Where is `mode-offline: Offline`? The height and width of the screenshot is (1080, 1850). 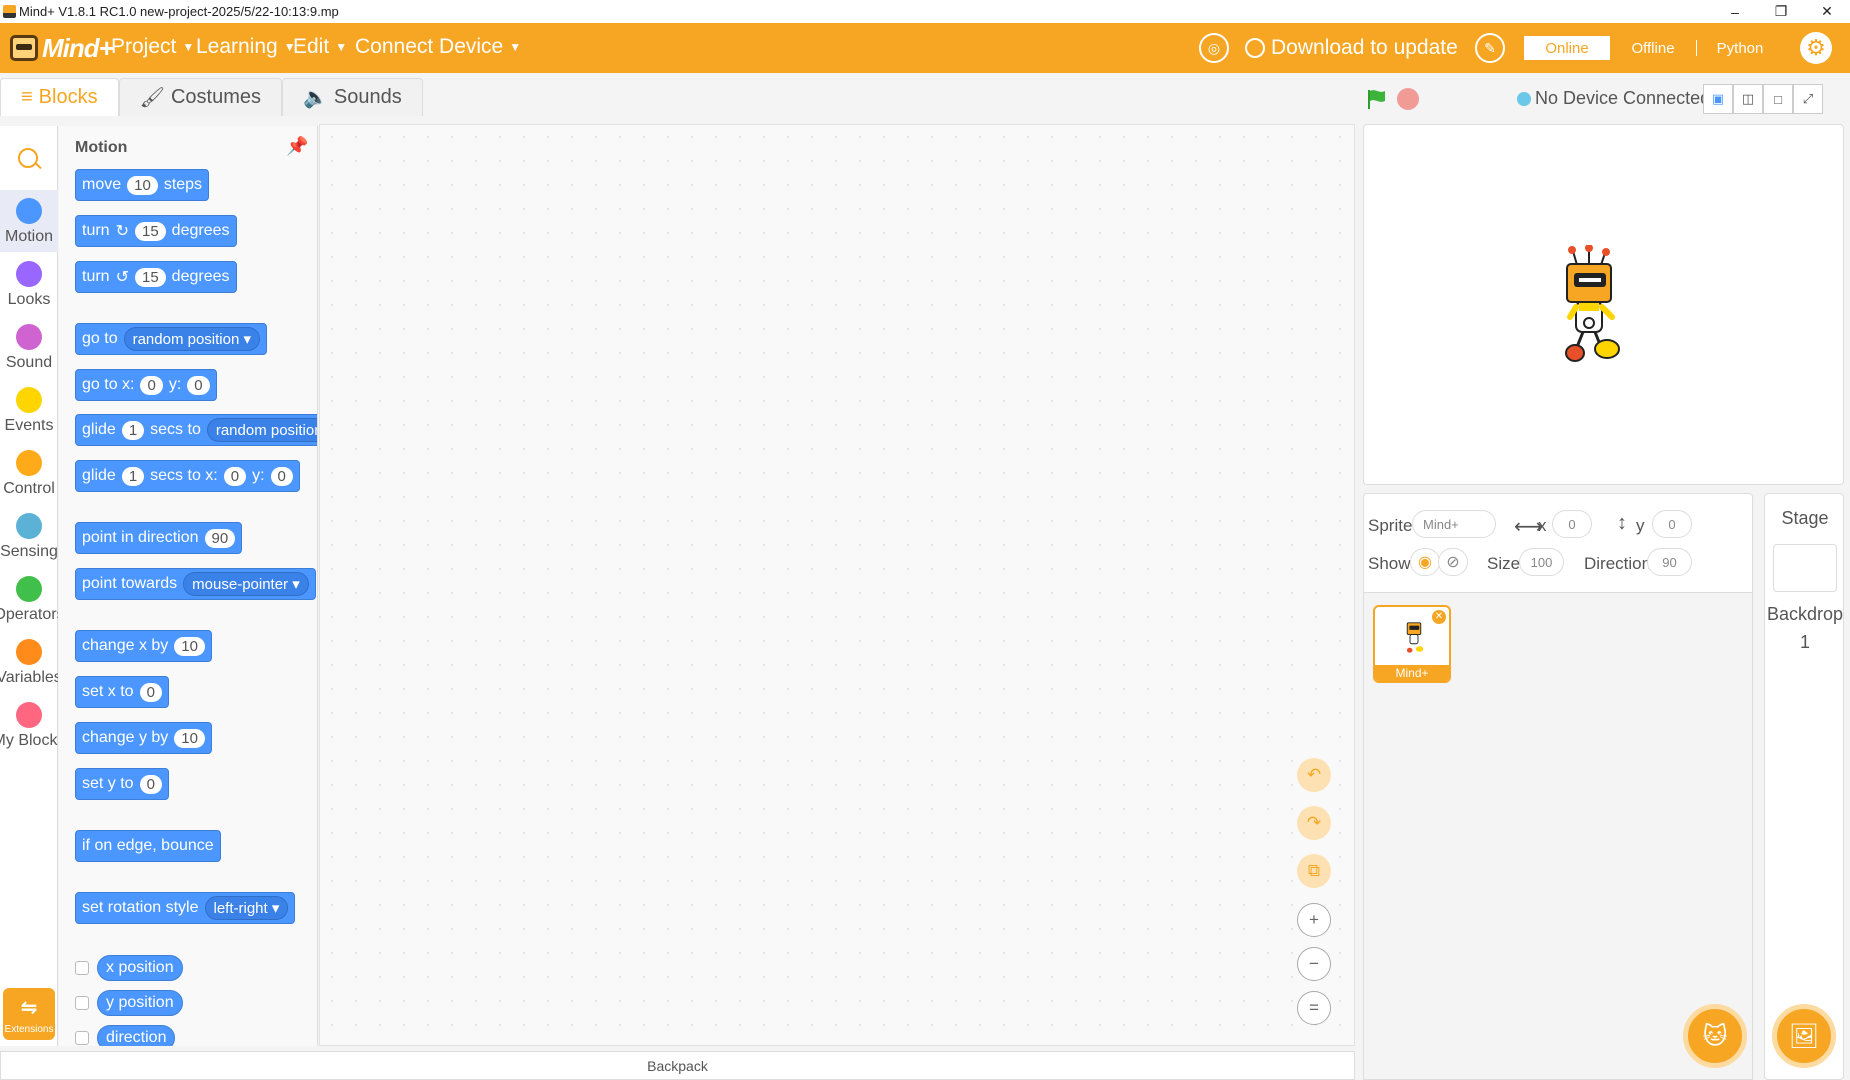 mode-offline: Offline is located at coordinates (1653, 48).